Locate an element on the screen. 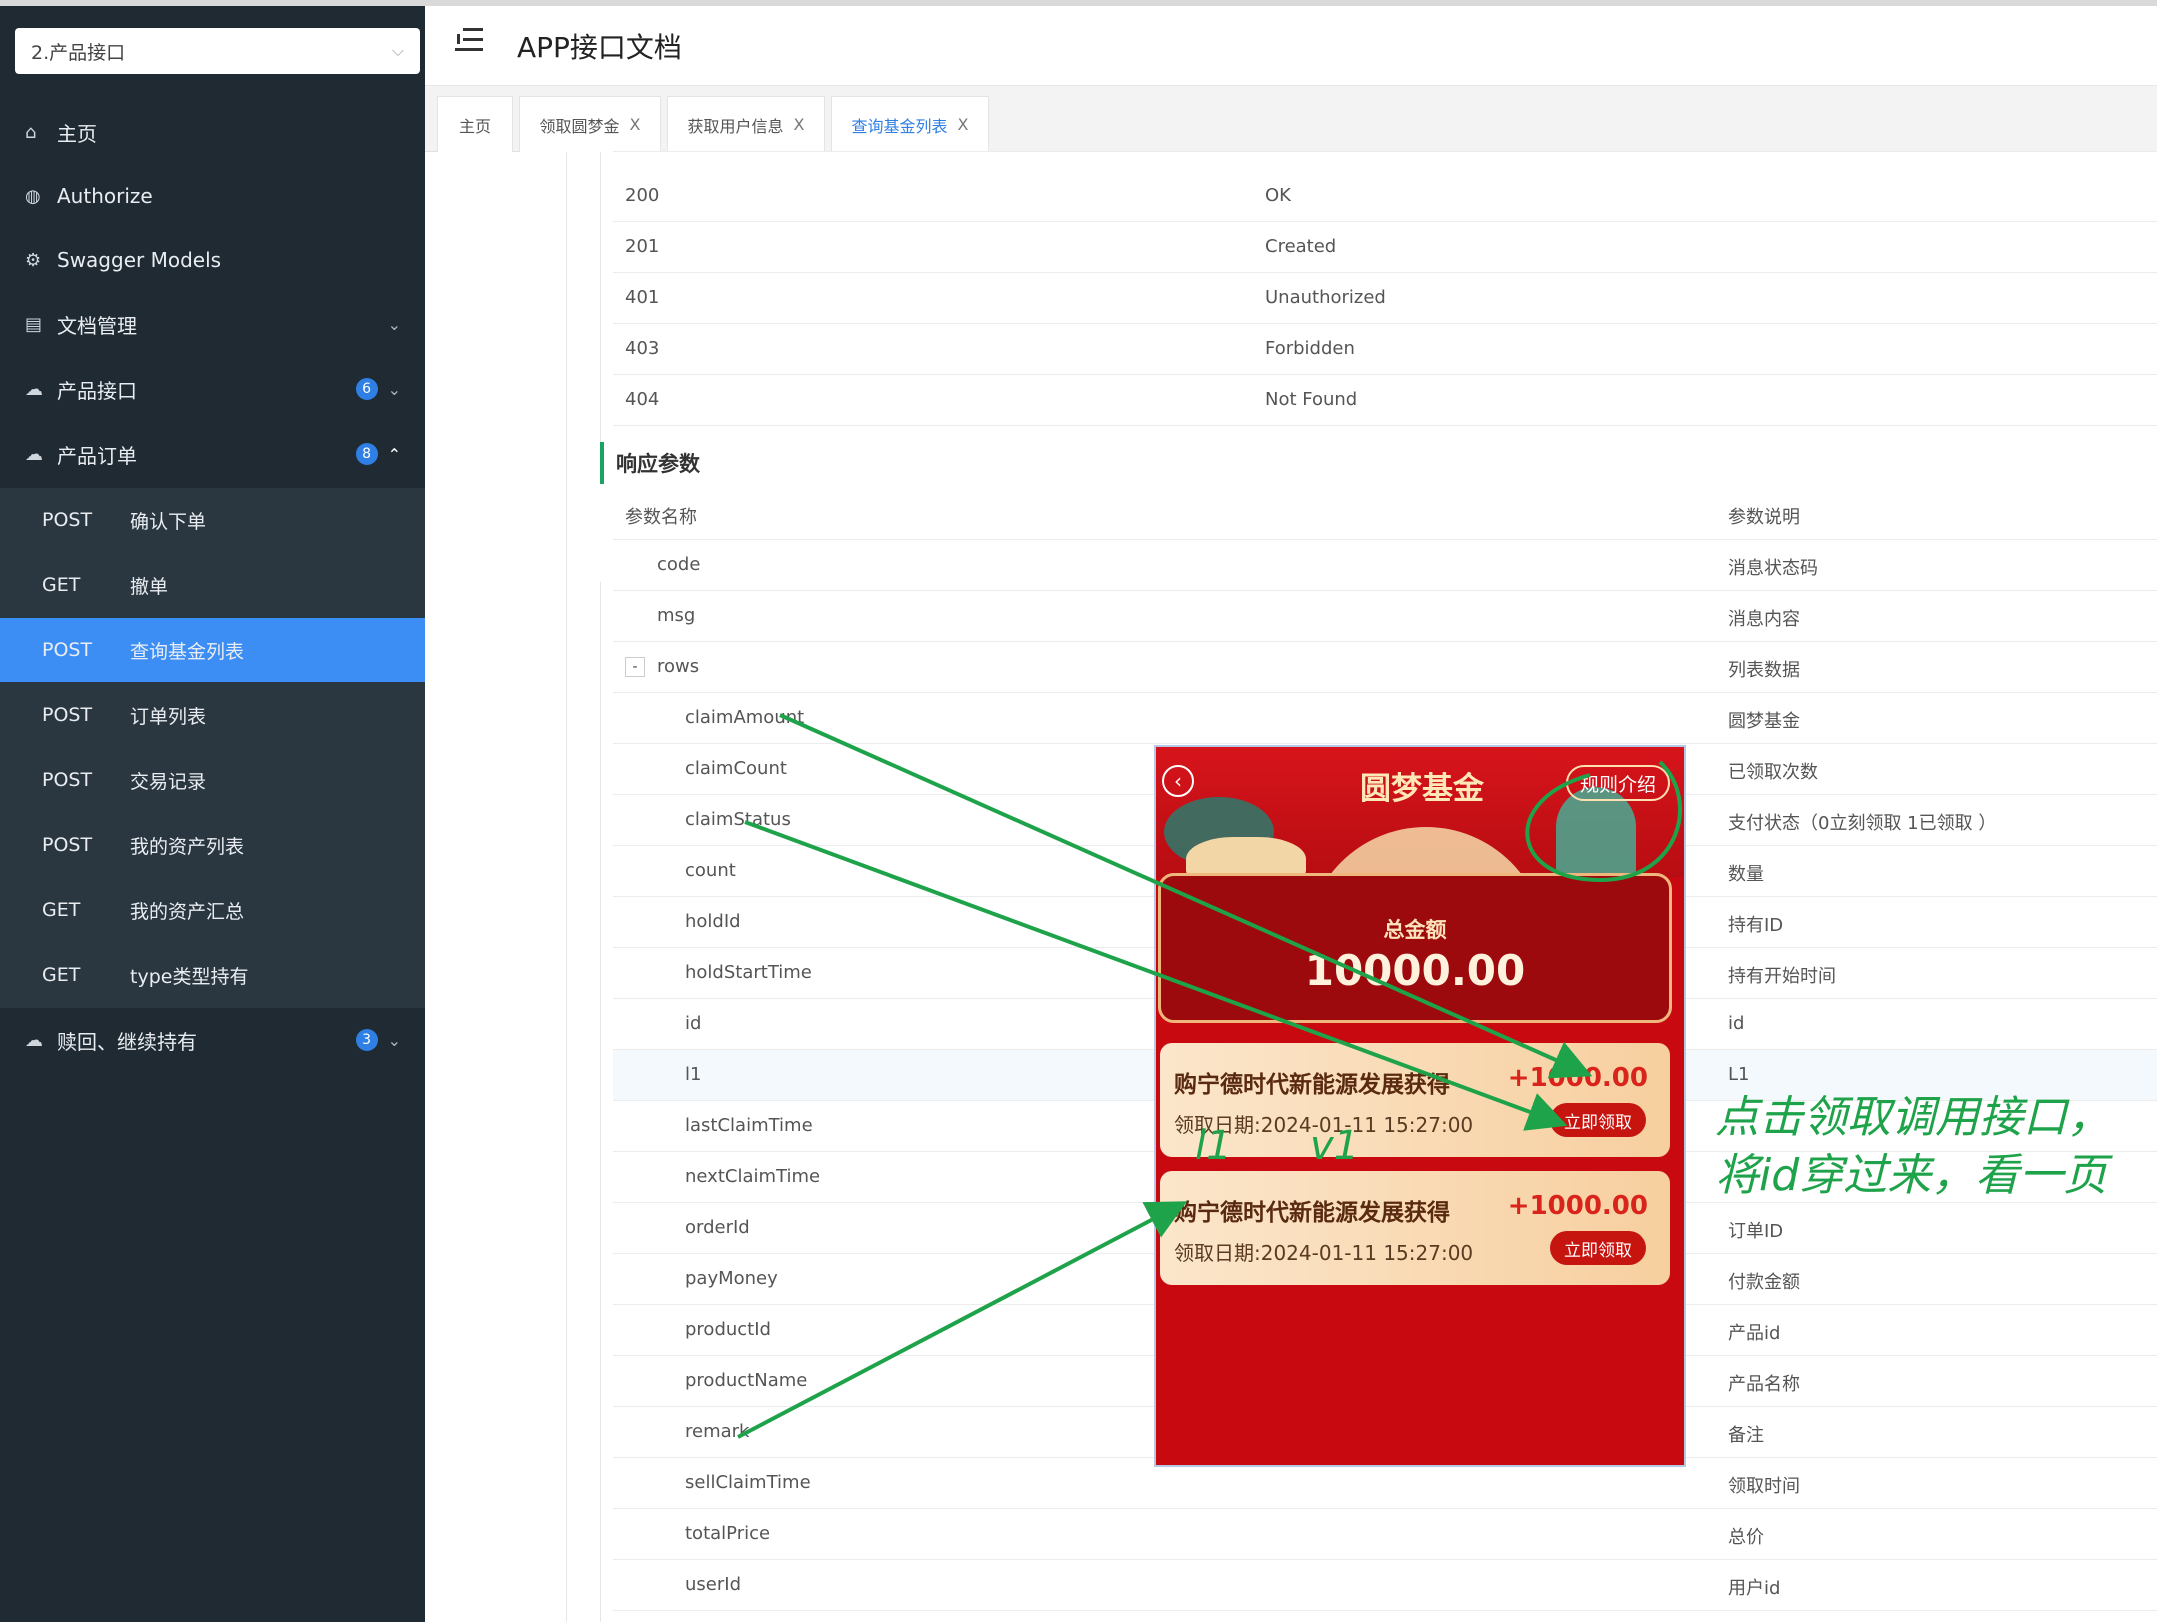  api-name: 确认下单 is located at coordinates (168, 521).